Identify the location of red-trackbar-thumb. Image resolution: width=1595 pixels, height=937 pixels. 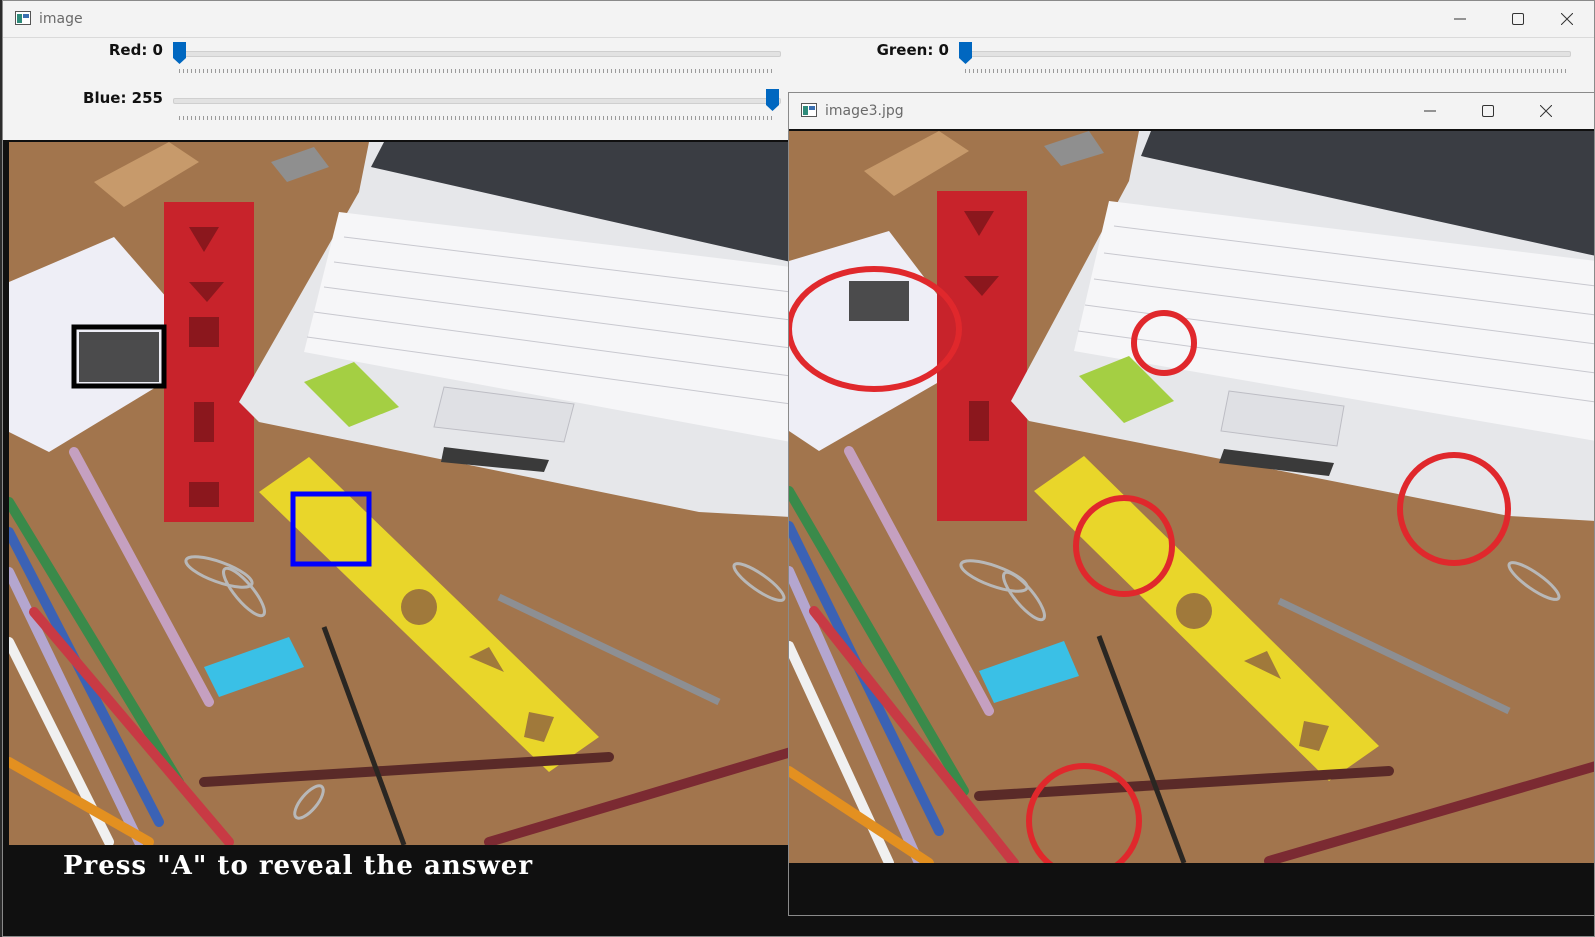
(179, 53).